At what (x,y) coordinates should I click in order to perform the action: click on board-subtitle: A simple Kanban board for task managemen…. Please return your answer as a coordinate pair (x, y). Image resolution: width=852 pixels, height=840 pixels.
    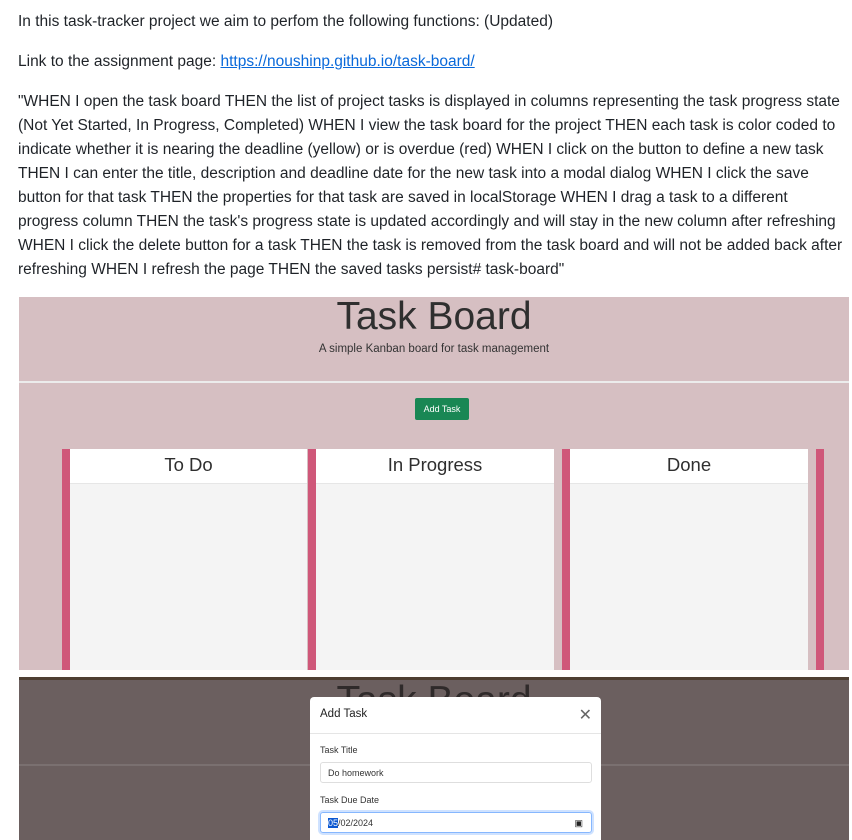
    Looking at the image, I should click on (434, 349).